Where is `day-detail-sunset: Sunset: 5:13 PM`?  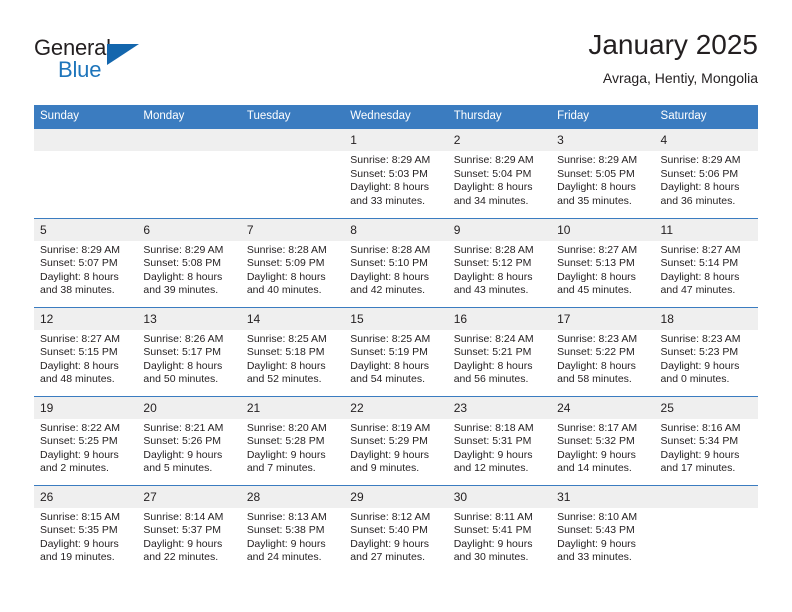
day-detail-sunset: Sunset: 5:13 PM is located at coordinates (596, 263).